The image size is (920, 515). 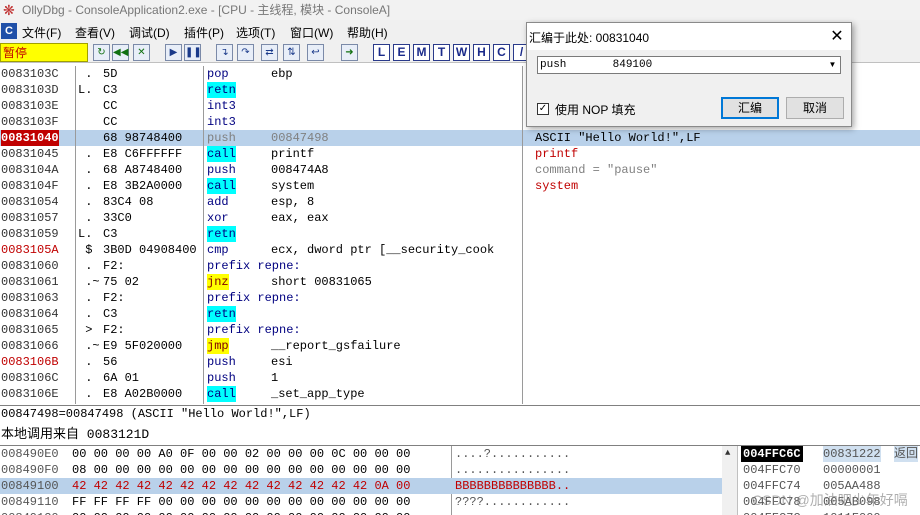 What do you see at coordinates (852, 454) in the screenshot?
I see `stack-value: 00831222` at bounding box center [852, 454].